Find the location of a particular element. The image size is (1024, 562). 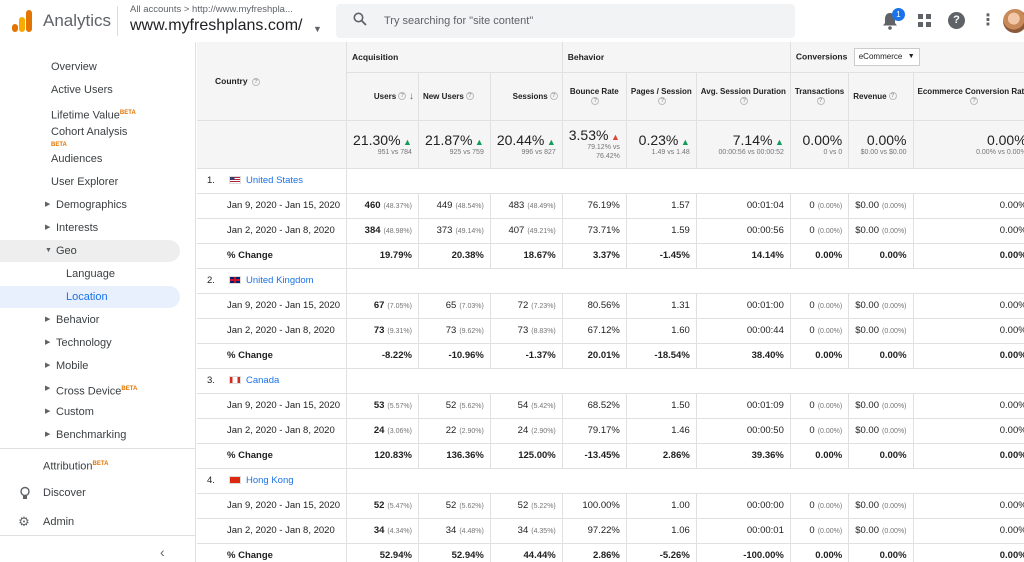

sidebar-item-demographics: ▶ Demographics is located at coordinates (90, 205).